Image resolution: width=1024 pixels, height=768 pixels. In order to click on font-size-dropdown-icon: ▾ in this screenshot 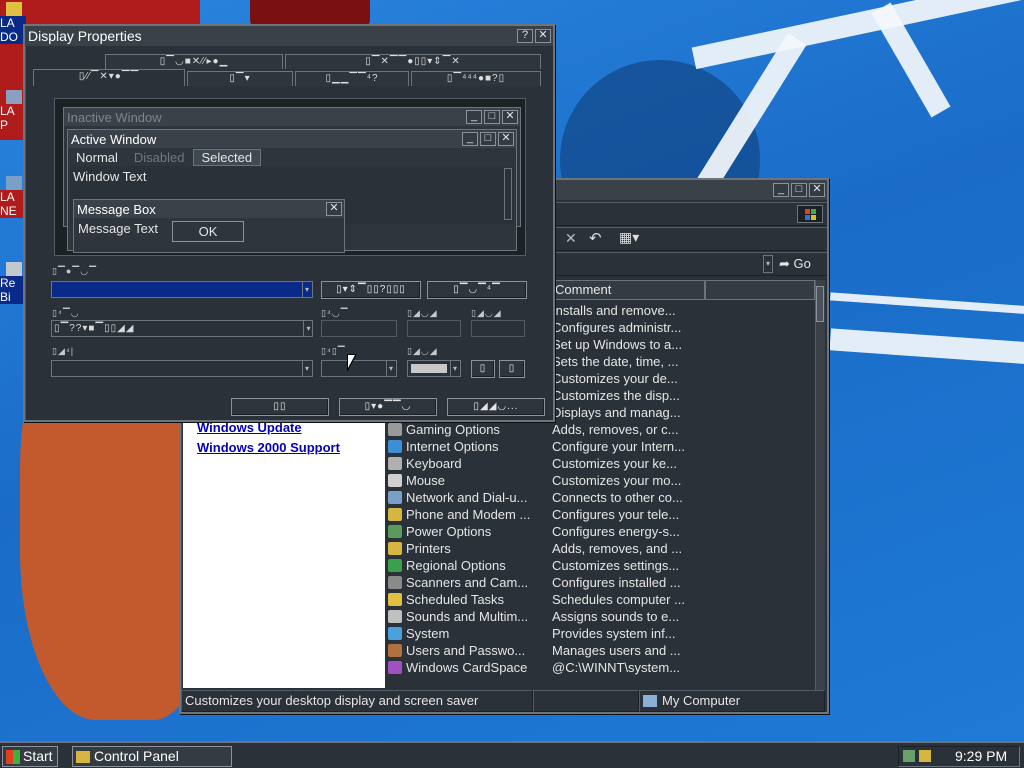, I will do `click(391, 368)`.